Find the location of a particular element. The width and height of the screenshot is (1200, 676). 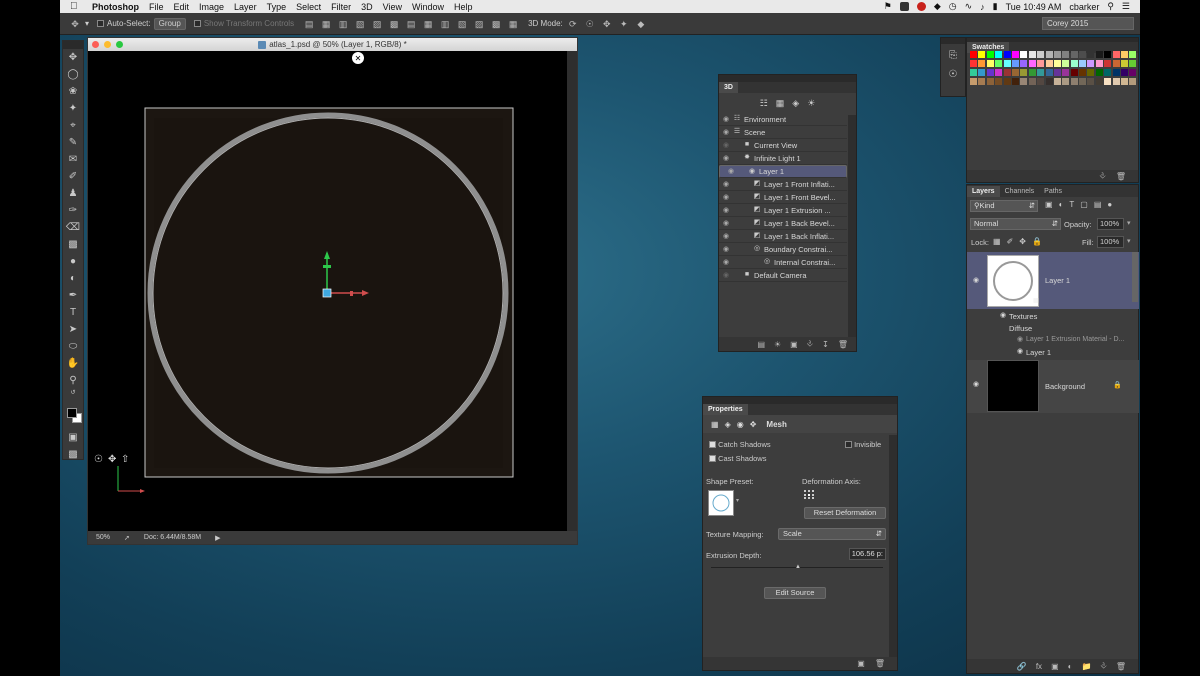

lock-transparent-icon: ▦ is located at coordinates (997, 241).